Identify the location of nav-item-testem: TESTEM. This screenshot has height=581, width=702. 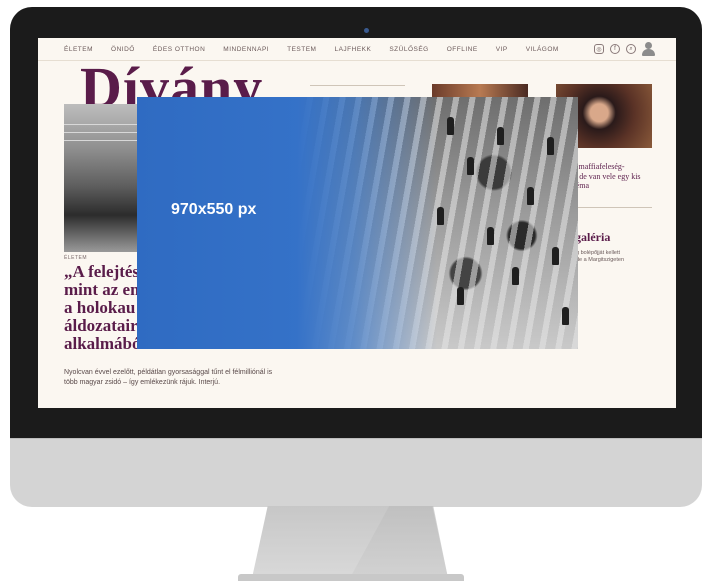
(301, 49).